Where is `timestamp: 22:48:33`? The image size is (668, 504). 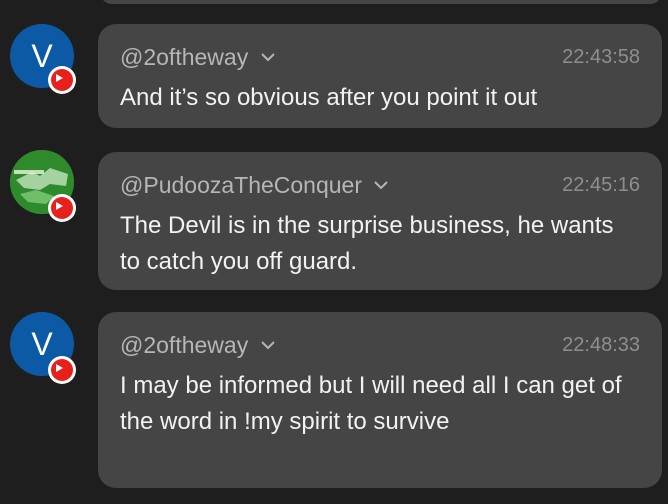 timestamp: 22:48:33 is located at coordinates (601, 345).